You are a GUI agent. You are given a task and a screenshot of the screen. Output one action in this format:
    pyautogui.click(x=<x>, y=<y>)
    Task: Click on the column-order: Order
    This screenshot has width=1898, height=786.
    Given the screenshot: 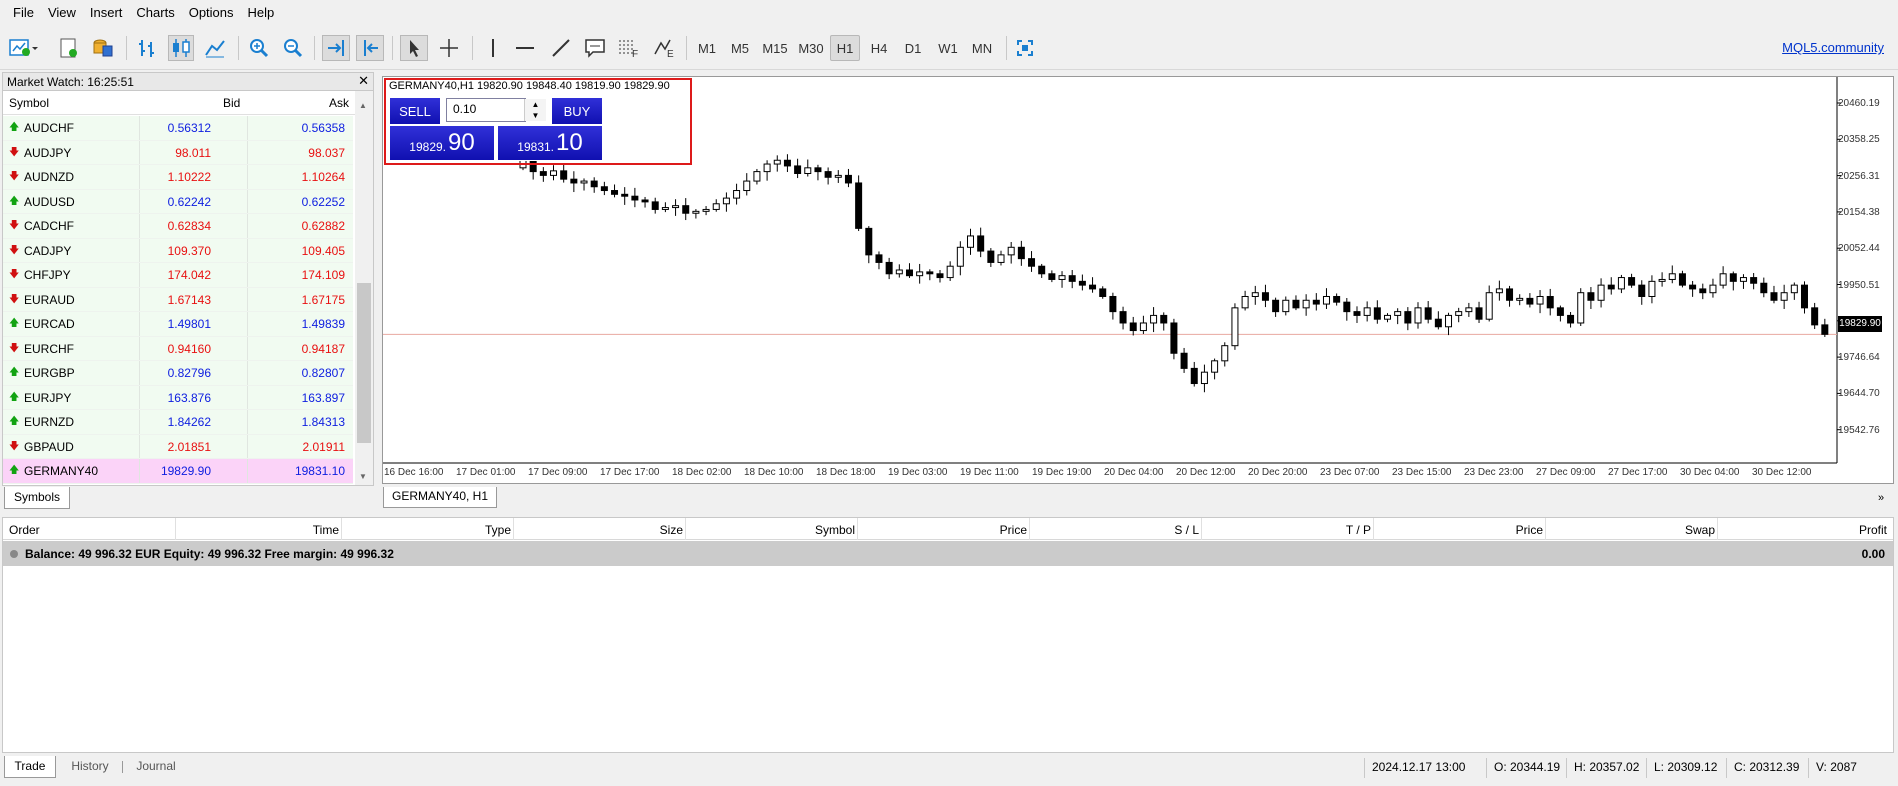 What is the action you would take?
    pyautogui.click(x=24, y=530)
    